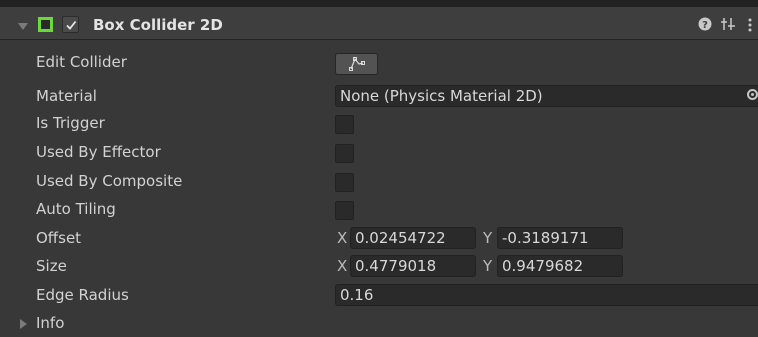 This screenshot has width=758, height=337. I want to click on info-foldout-arrow-icon, so click(23, 324).